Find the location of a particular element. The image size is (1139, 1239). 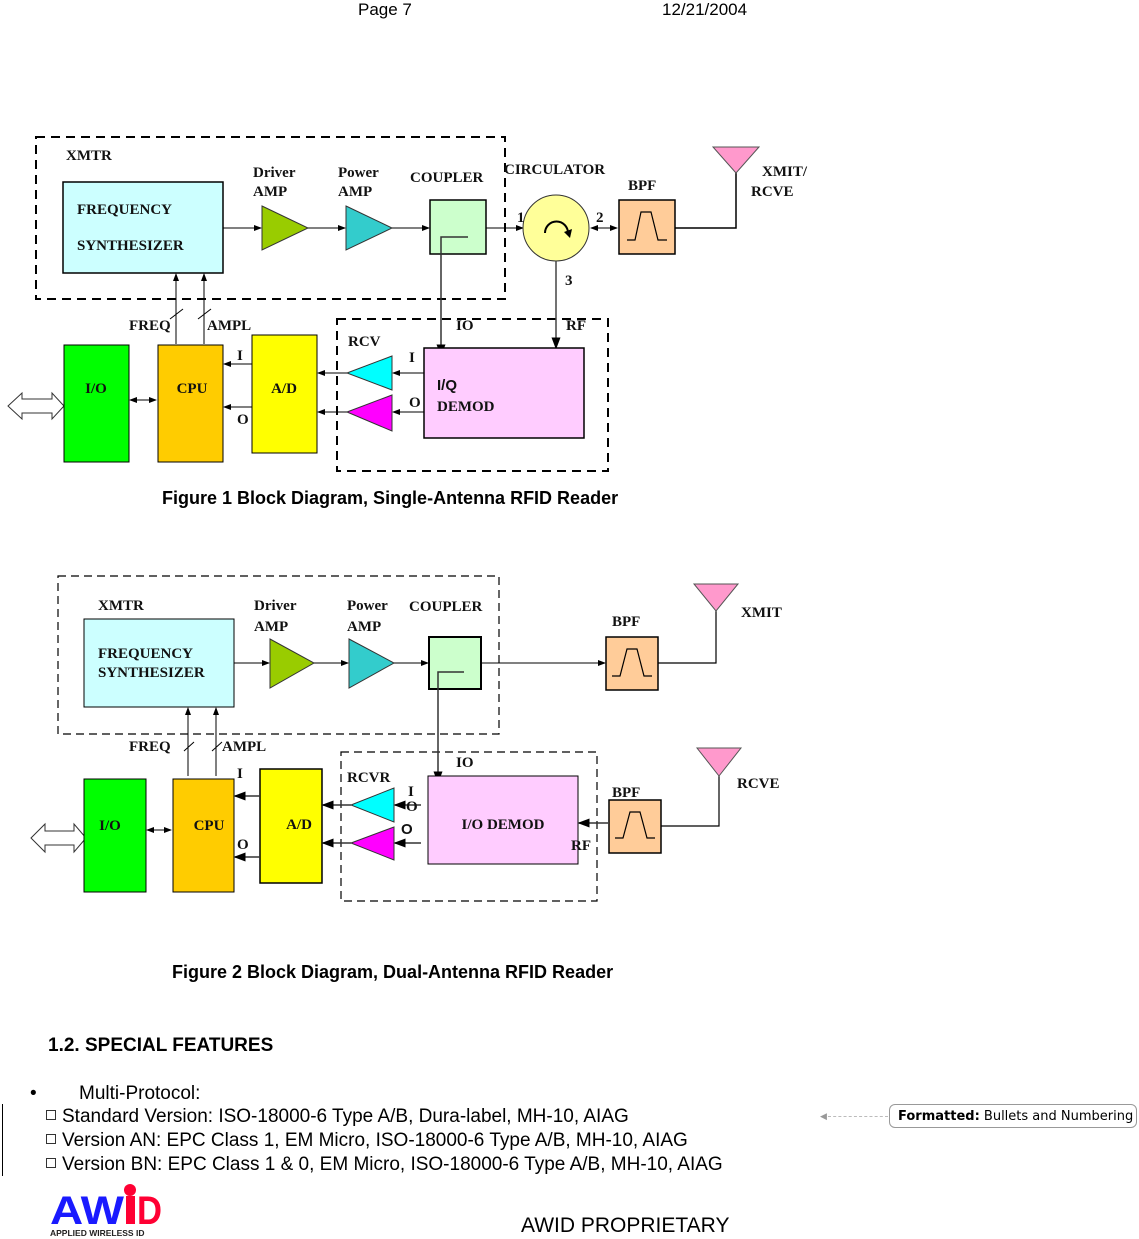

page-date: 12/21/2004 is located at coordinates (705, 9).